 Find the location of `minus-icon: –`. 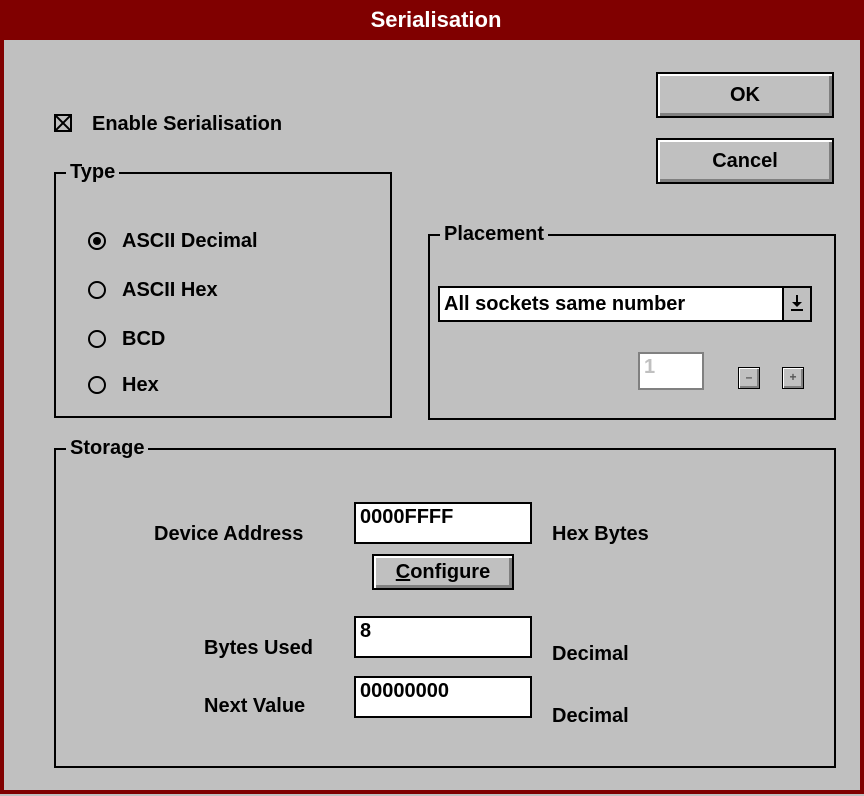

minus-icon: – is located at coordinates (749, 377).